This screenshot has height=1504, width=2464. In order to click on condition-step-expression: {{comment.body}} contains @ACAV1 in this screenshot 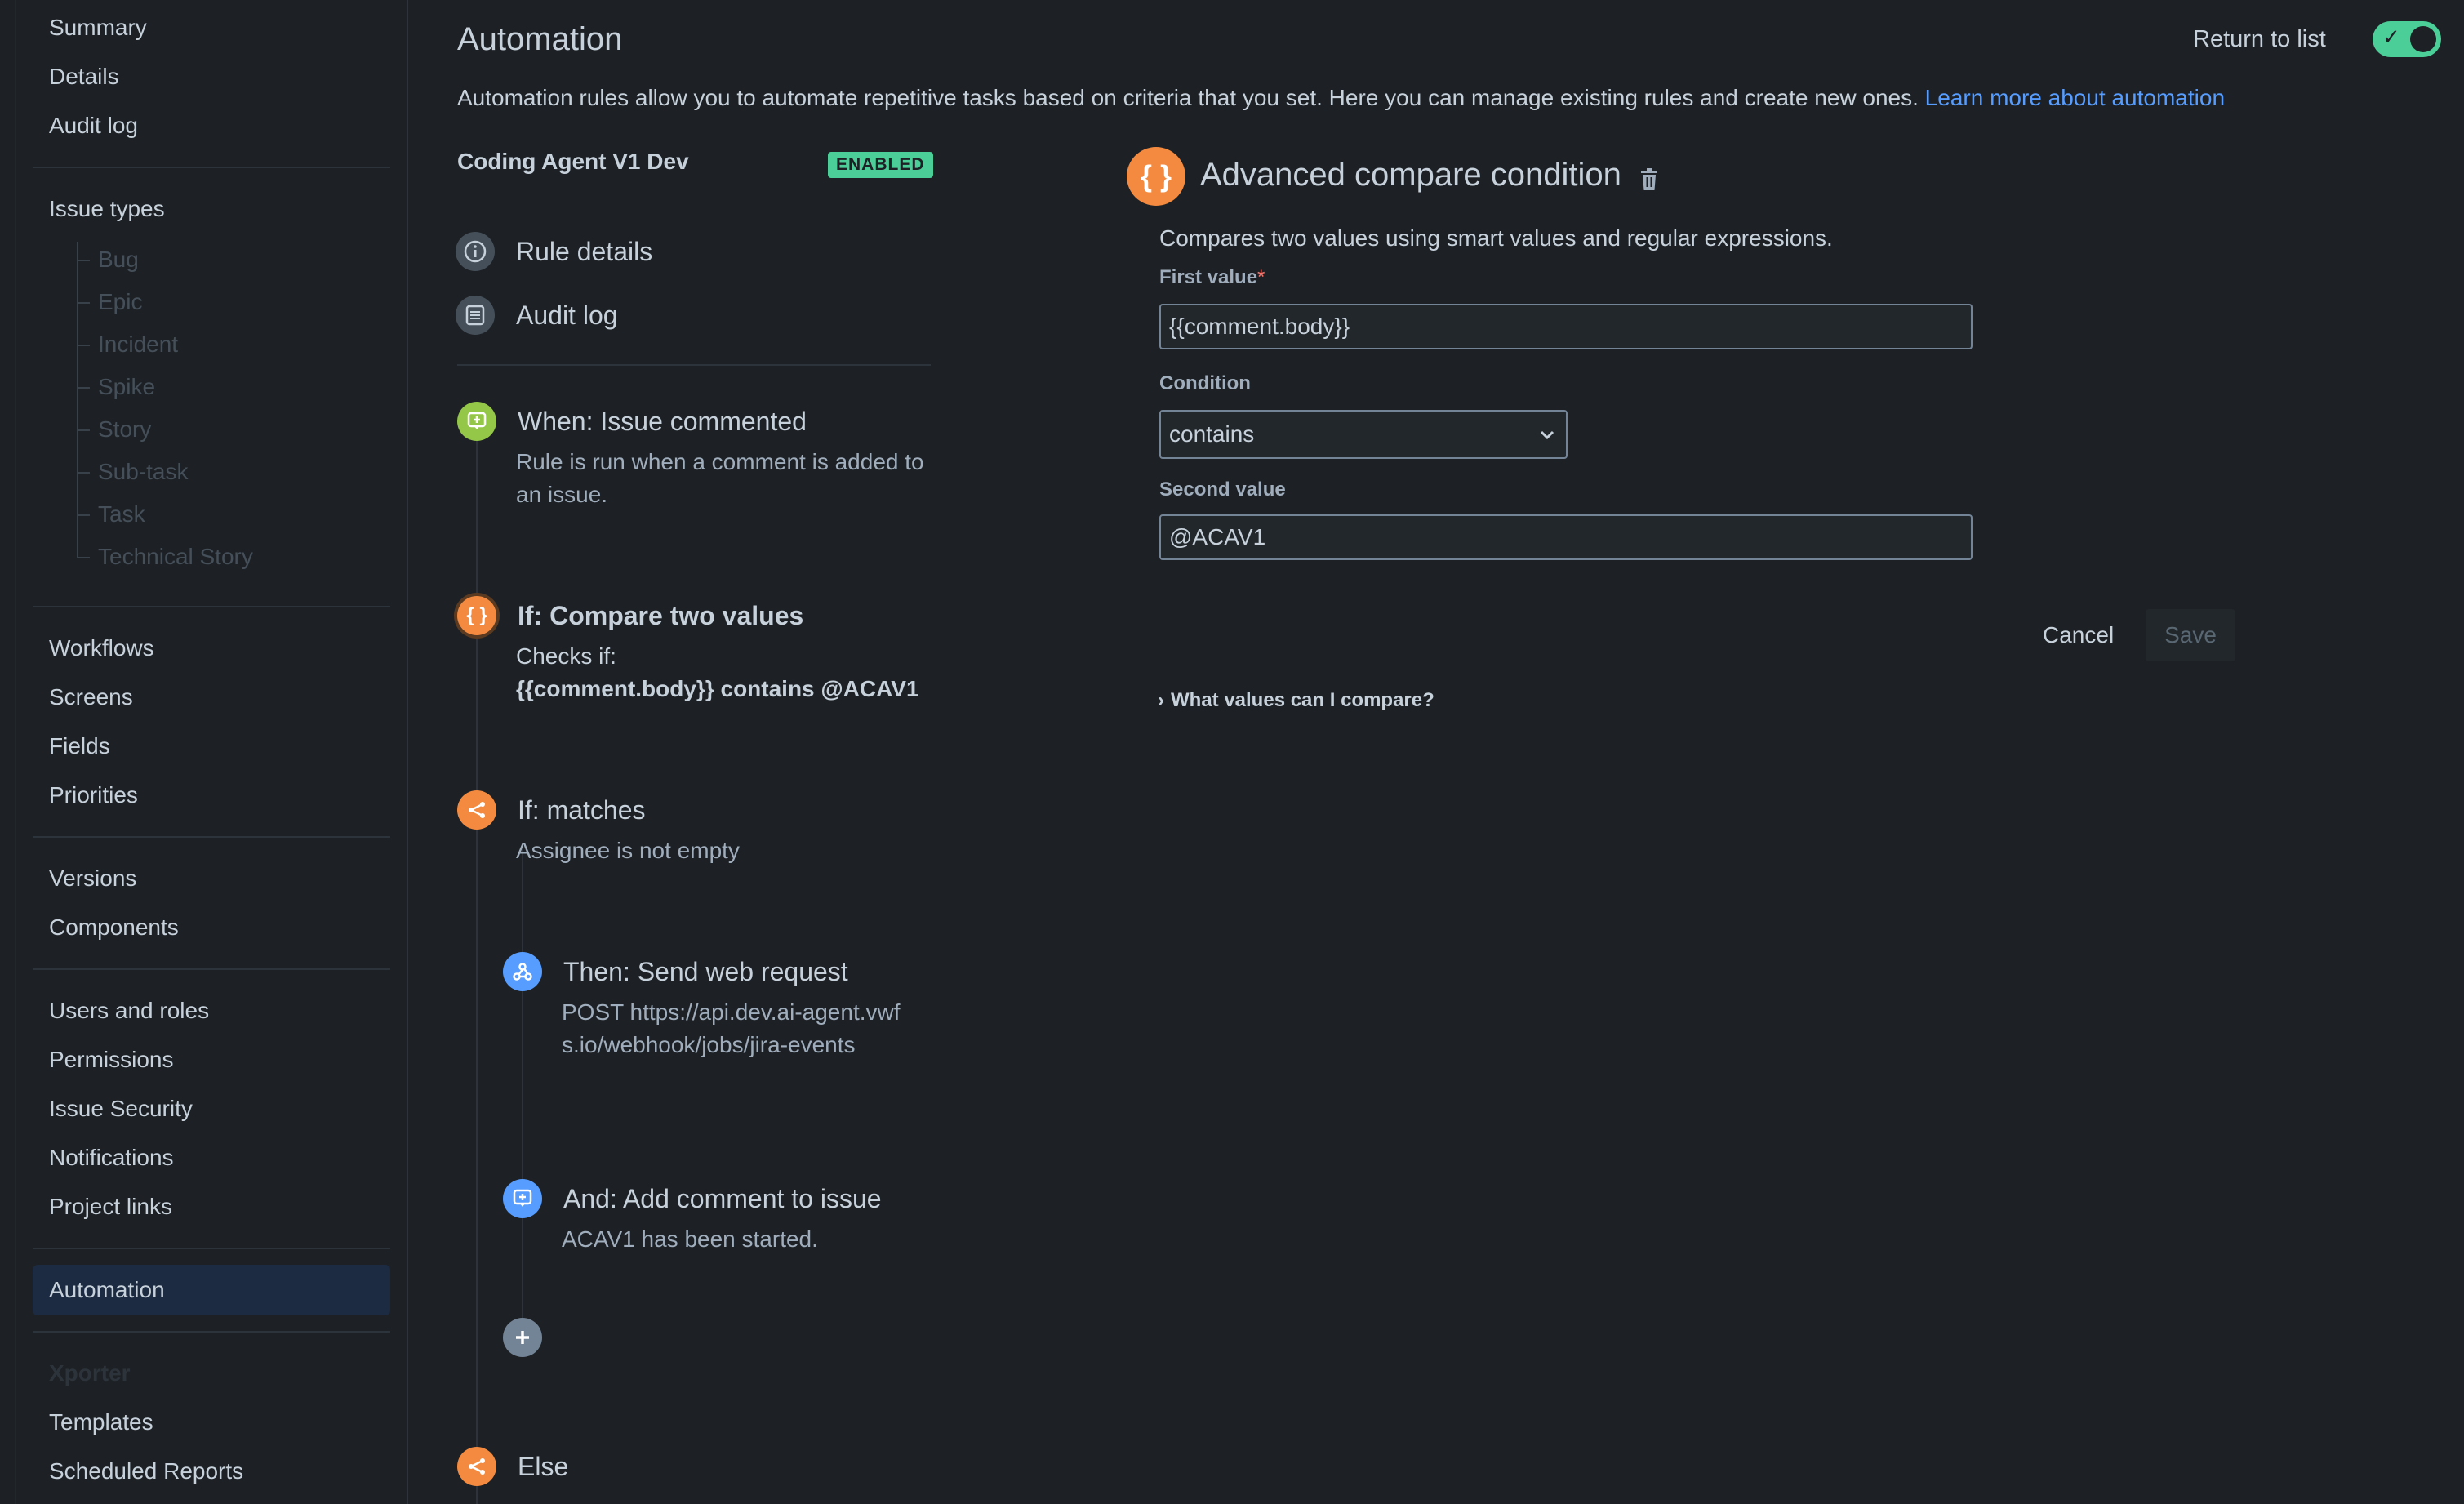, I will do `click(718, 688)`.